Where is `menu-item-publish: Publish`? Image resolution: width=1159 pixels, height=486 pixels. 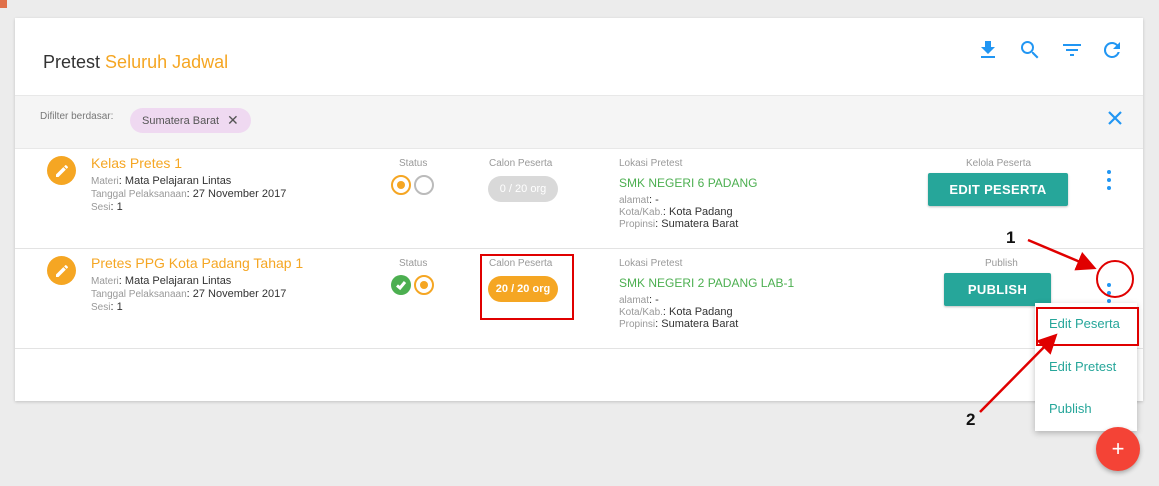 menu-item-publish: Publish is located at coordinates (1070, 408).